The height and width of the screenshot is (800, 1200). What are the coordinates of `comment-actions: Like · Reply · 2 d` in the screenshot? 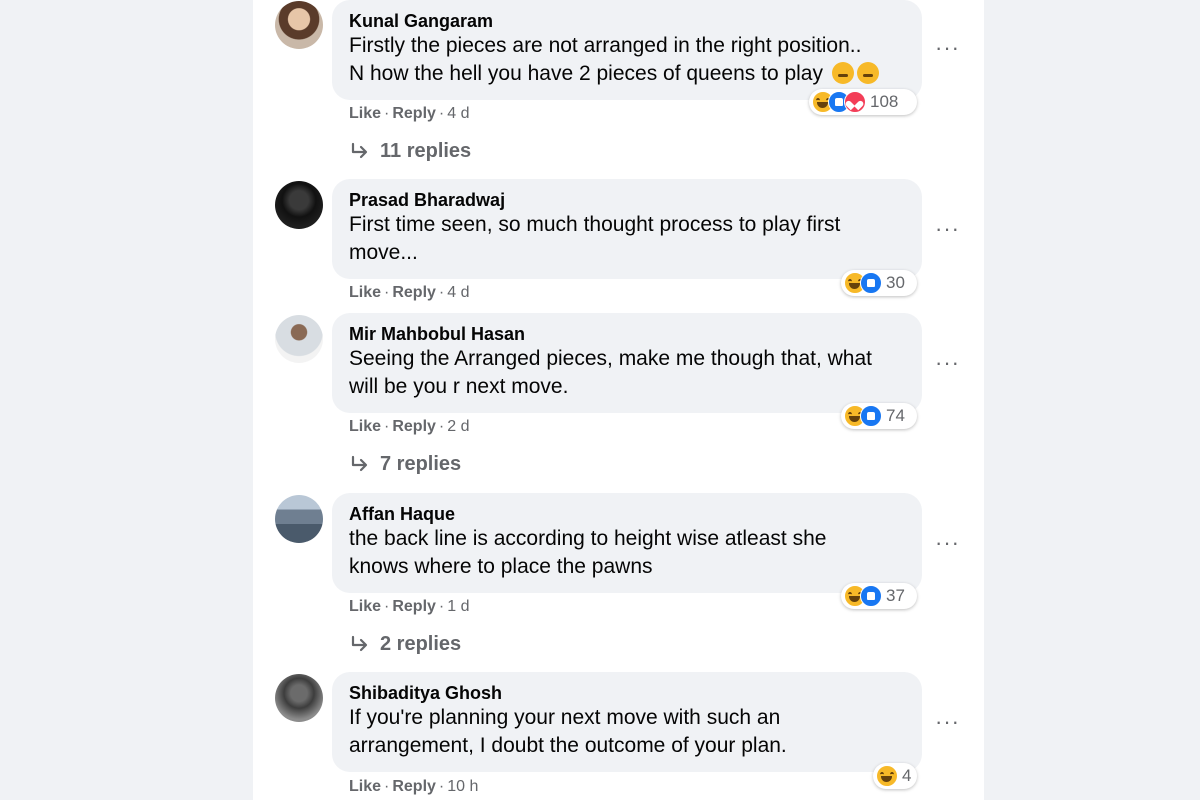 It's located at (409, 426).